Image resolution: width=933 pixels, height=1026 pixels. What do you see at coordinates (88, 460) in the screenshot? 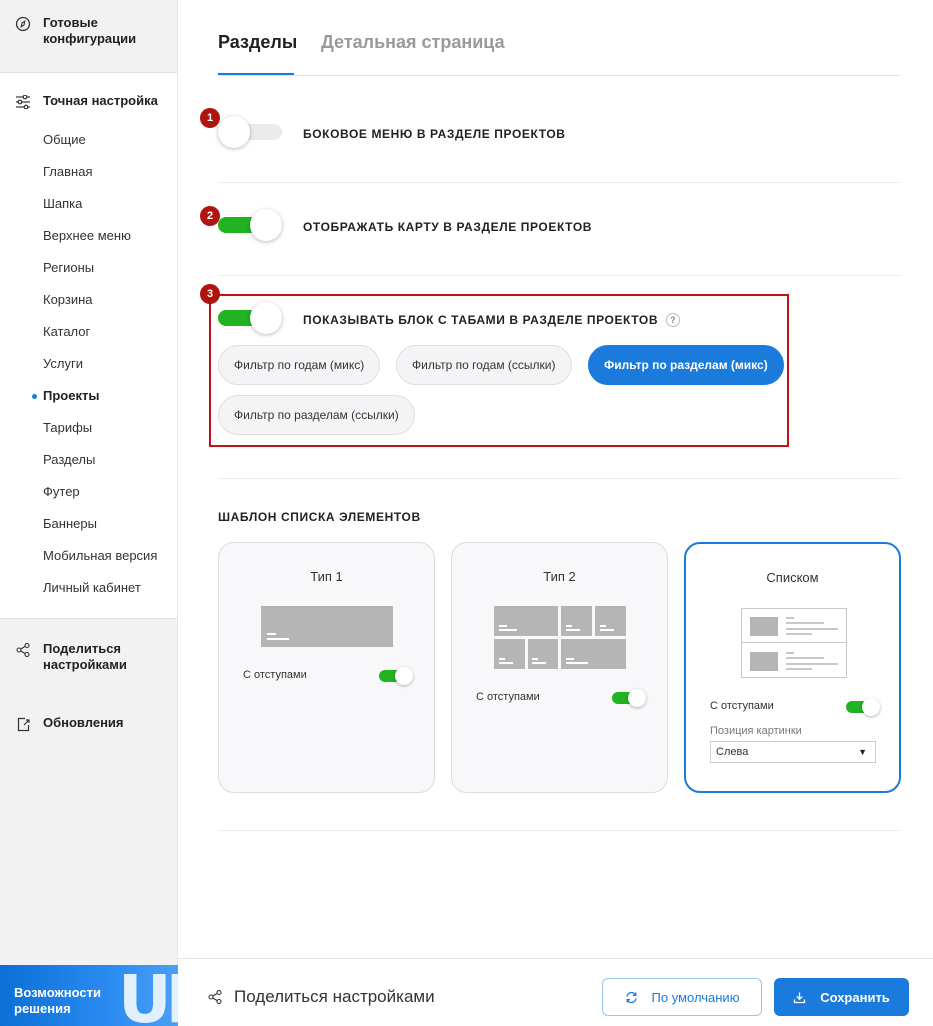
I see `sidebar-item-sections: Разделы` at bounding box center [88, 460].